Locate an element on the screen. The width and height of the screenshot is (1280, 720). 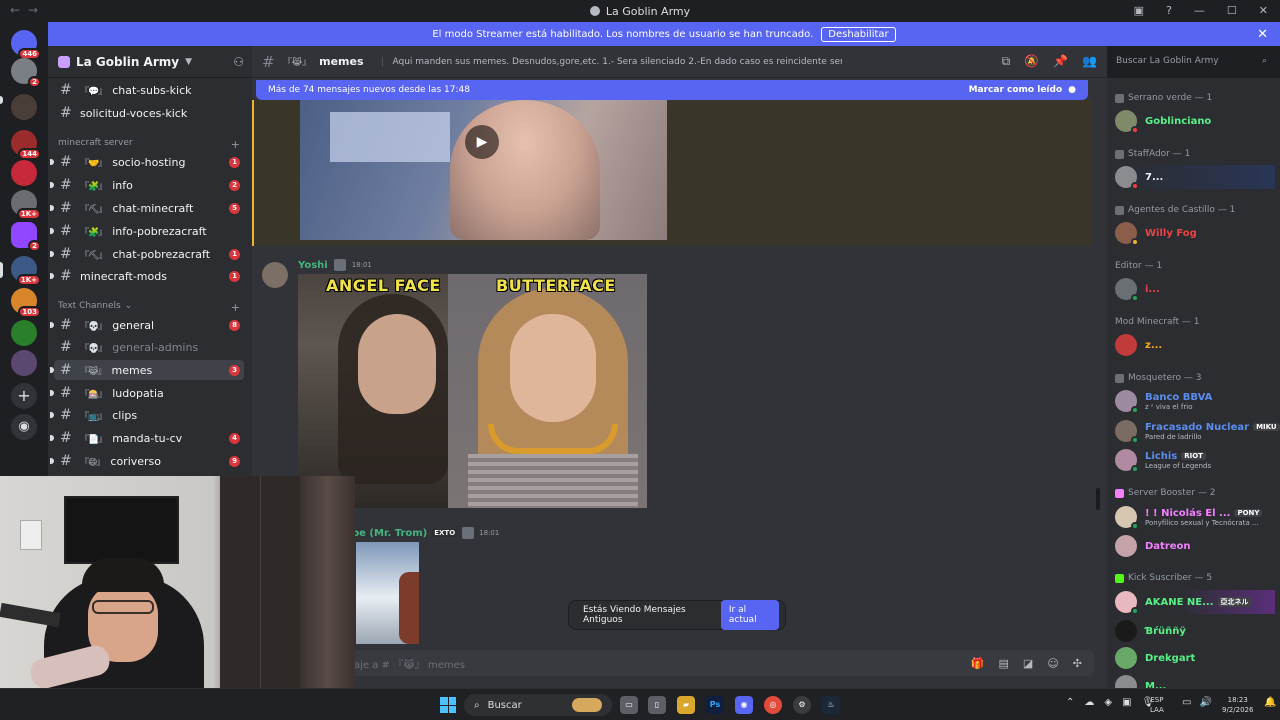
jump-to-present-button: Ir al actual is located at coordinates (749, 615).